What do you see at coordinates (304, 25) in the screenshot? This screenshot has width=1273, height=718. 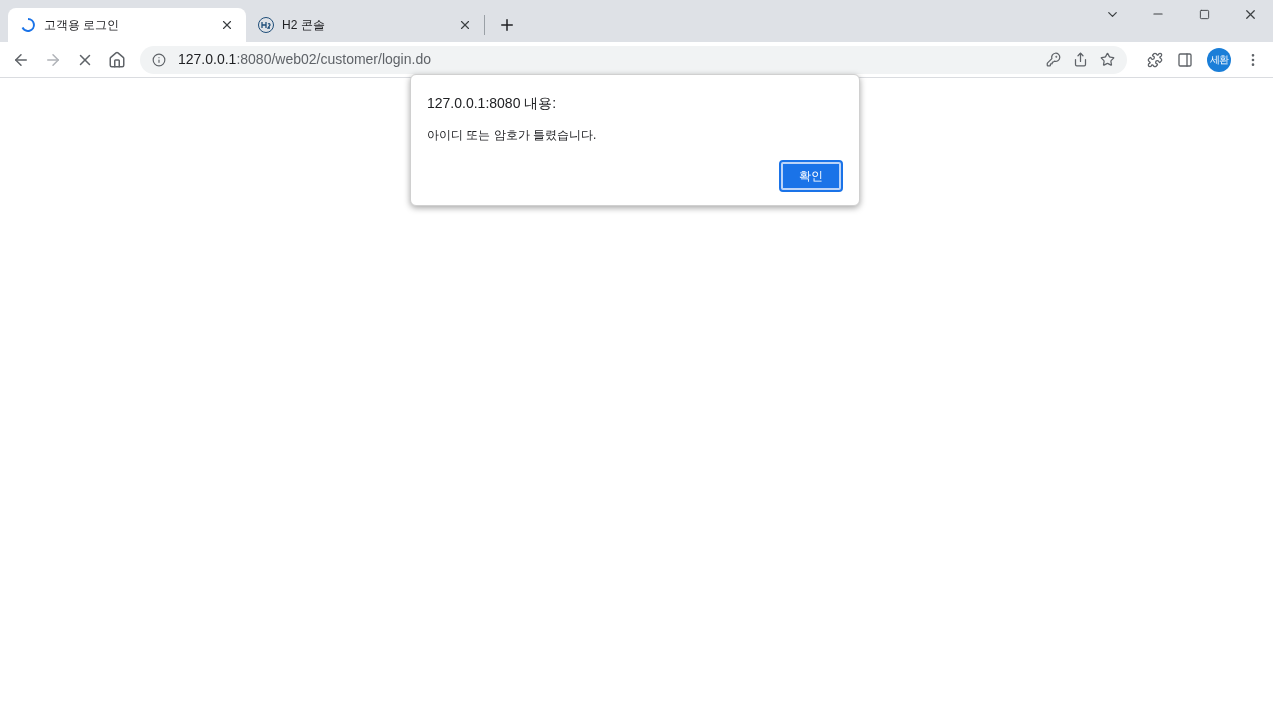 I see `tab-title: H2 콘솔` at bounding box center [304, 25].